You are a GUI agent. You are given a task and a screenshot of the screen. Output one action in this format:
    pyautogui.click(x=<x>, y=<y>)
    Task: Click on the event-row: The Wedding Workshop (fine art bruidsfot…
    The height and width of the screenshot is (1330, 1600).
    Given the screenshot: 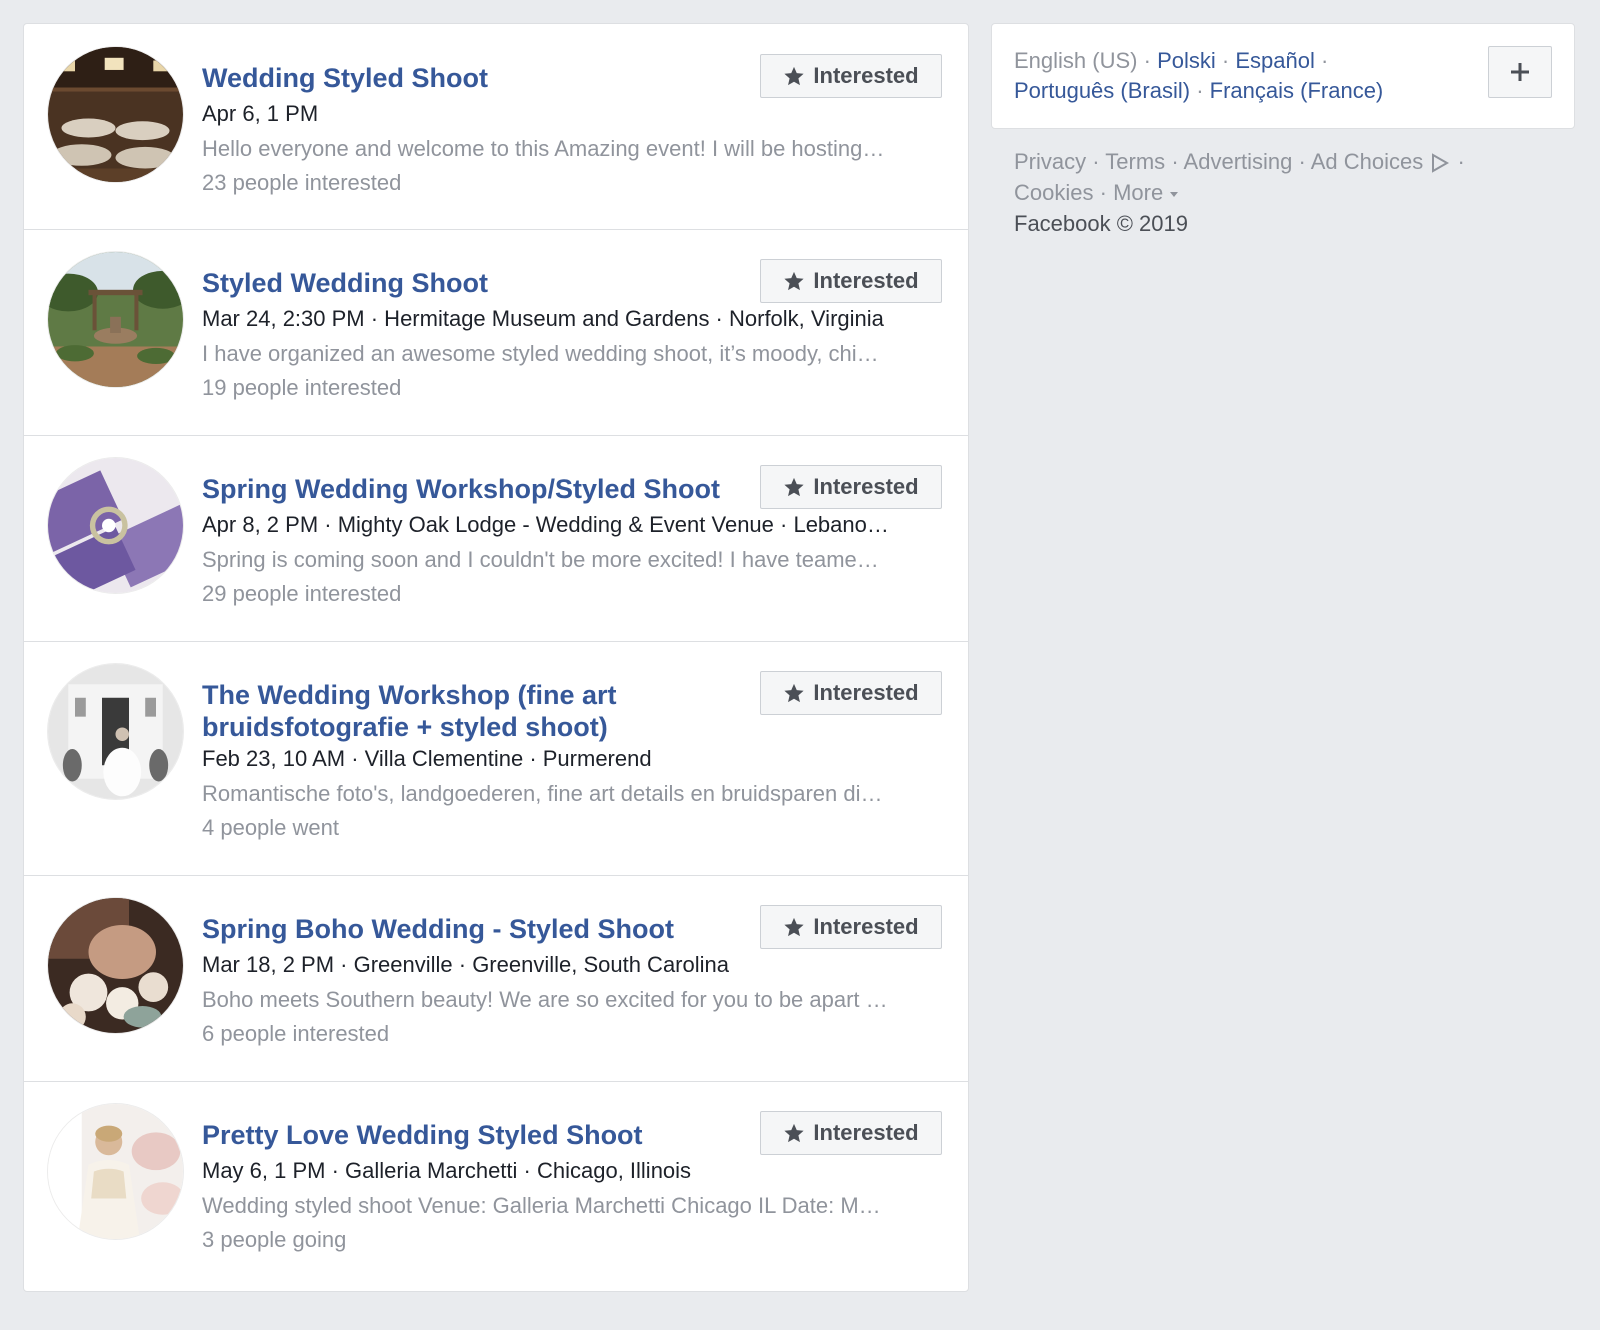 What is the action you would take?
    pyautogui.click(x=496, y=759)
    